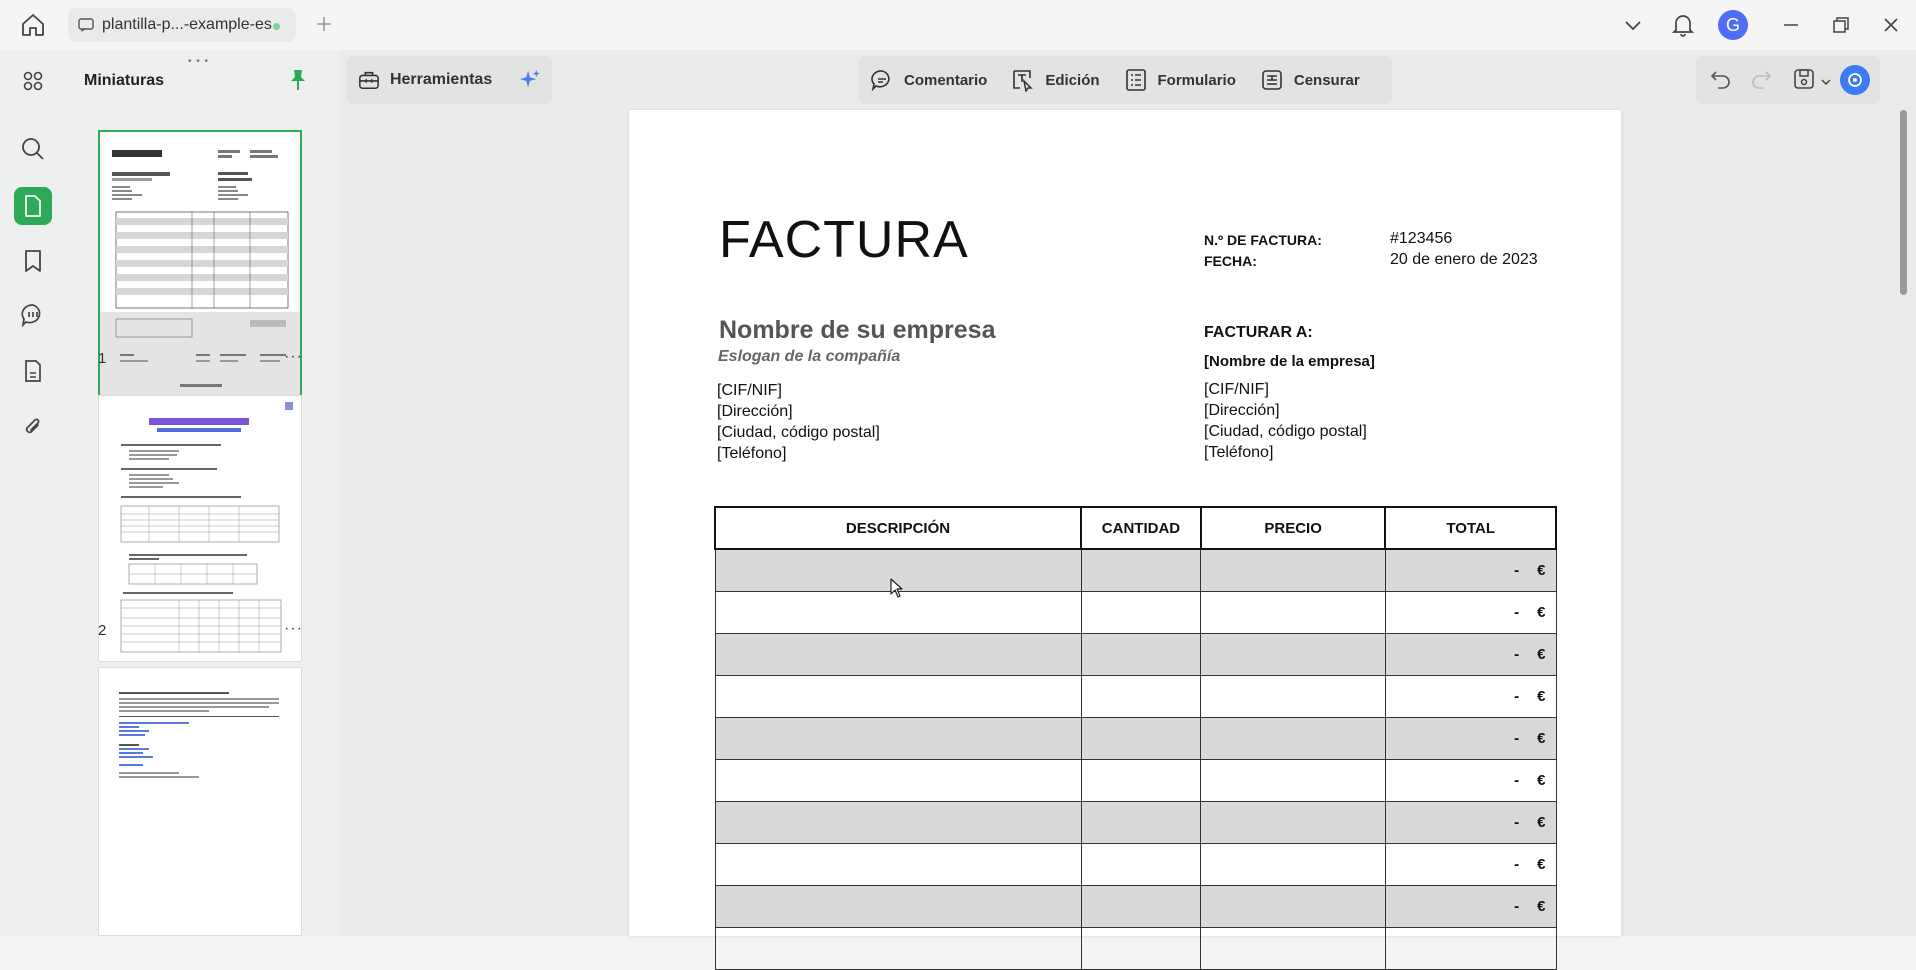 The height and width of the screenshot is (970, 1916). Describe the element at coordinates (1470, 948) in the screenshot. I see `total-cell` at that location.